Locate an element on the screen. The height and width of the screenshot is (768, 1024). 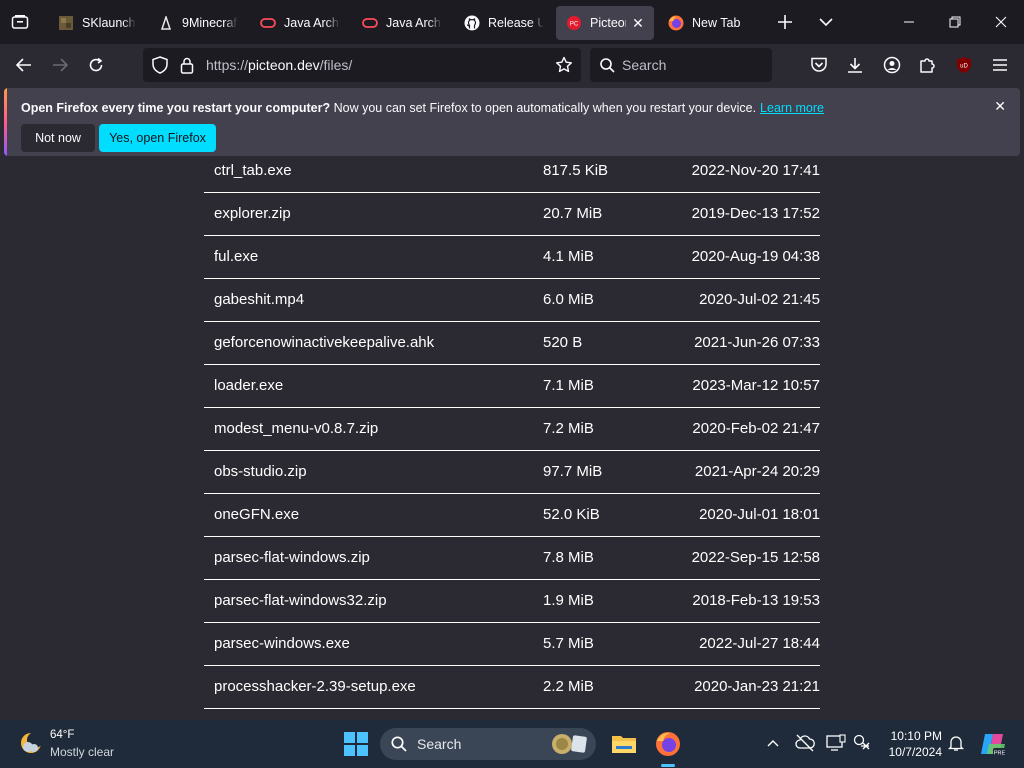
open-firefox-button: Yes, open Firefox is located at coordinates (157, 138).